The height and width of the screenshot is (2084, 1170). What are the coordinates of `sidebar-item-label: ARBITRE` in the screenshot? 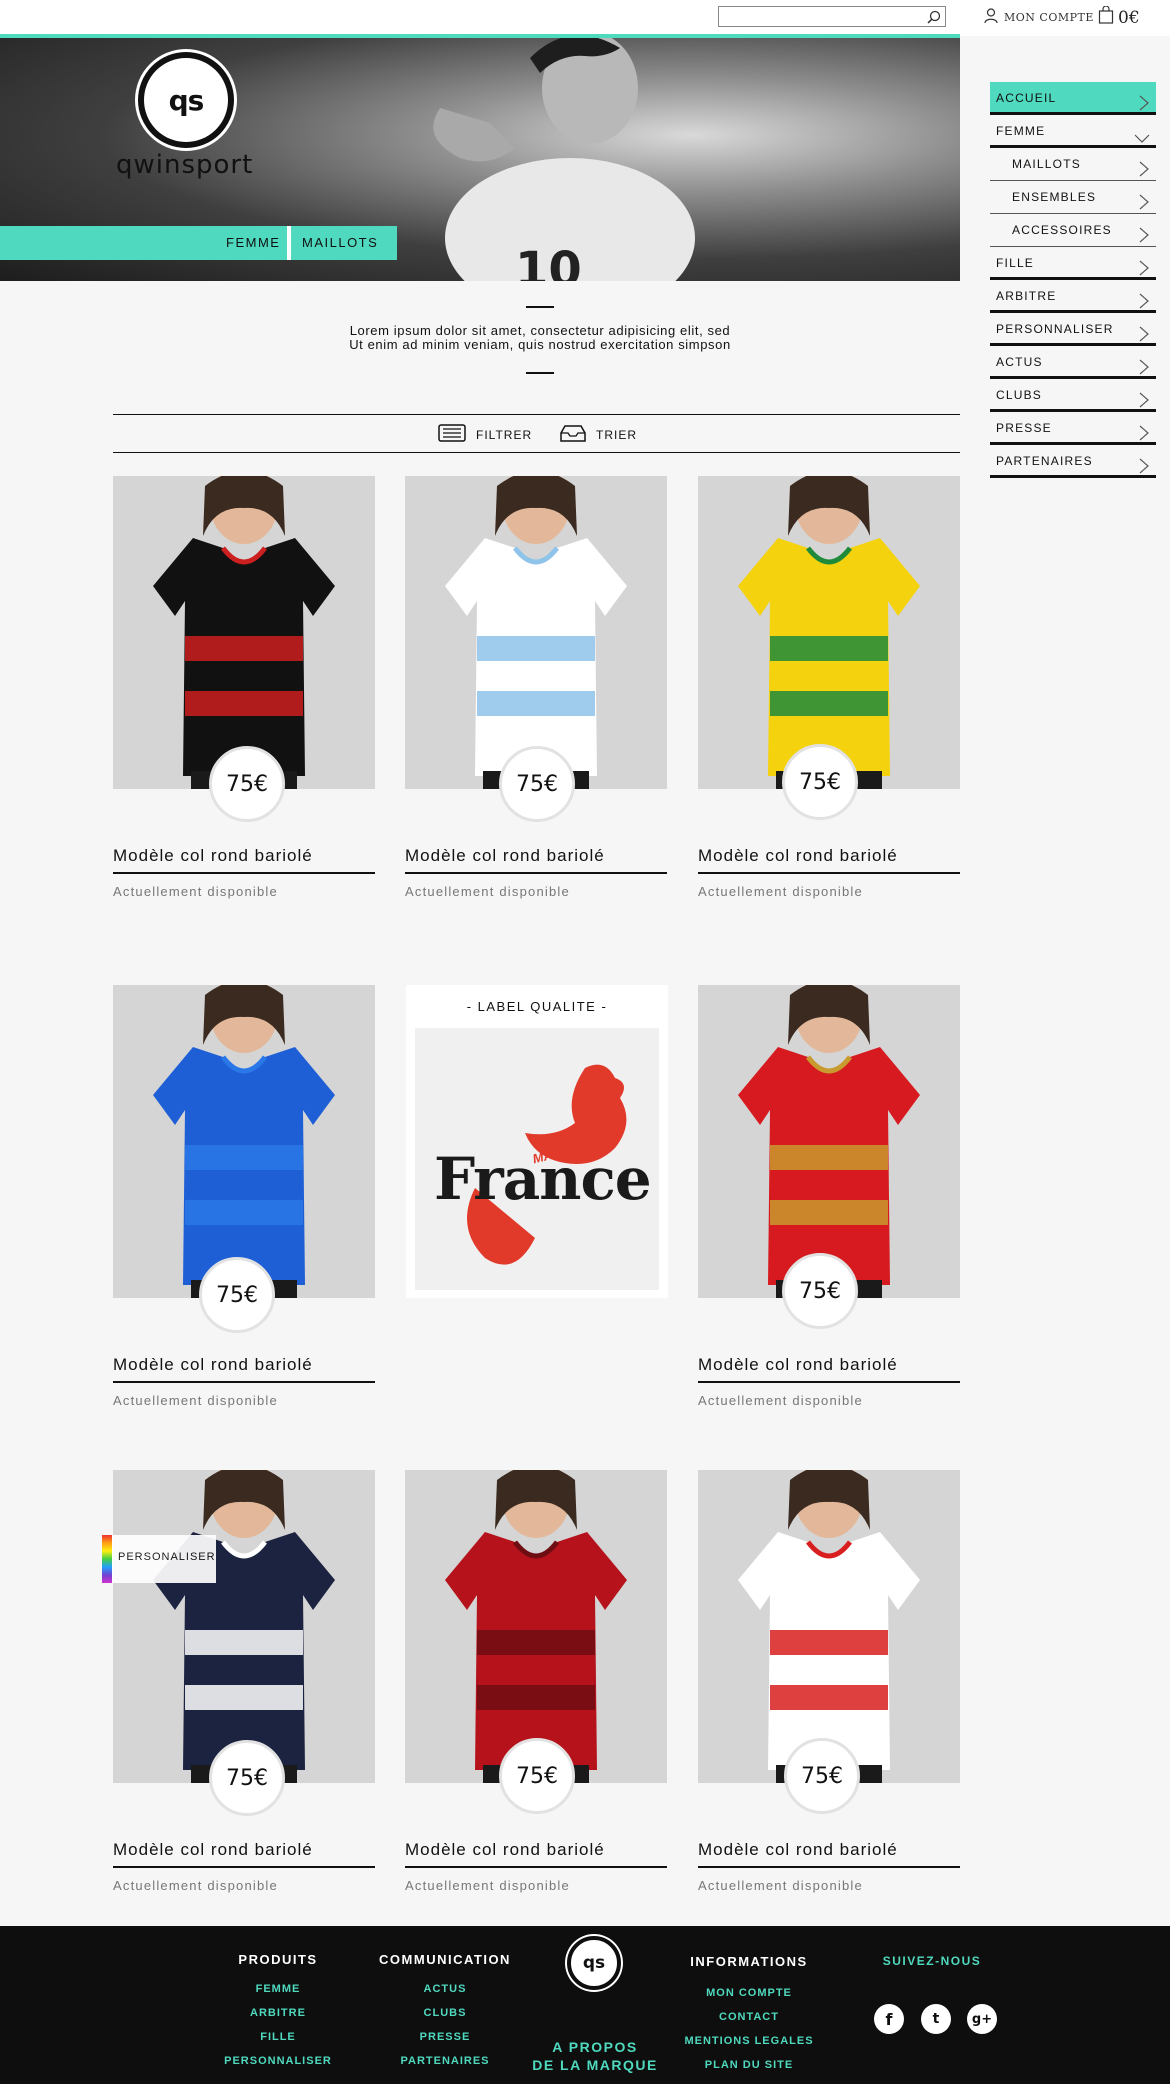 It's located at (1026, 296).